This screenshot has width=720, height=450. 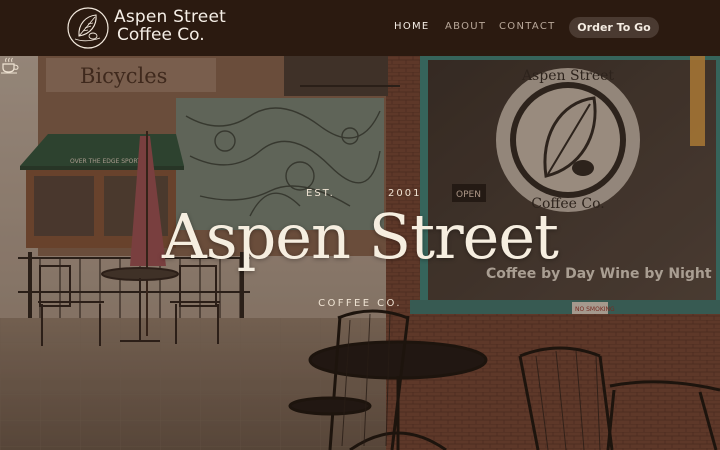 What do you see at coordinates (412, 26) in the screenshot?
I see `nav-home: HOME` at bounding box center [412, 26].